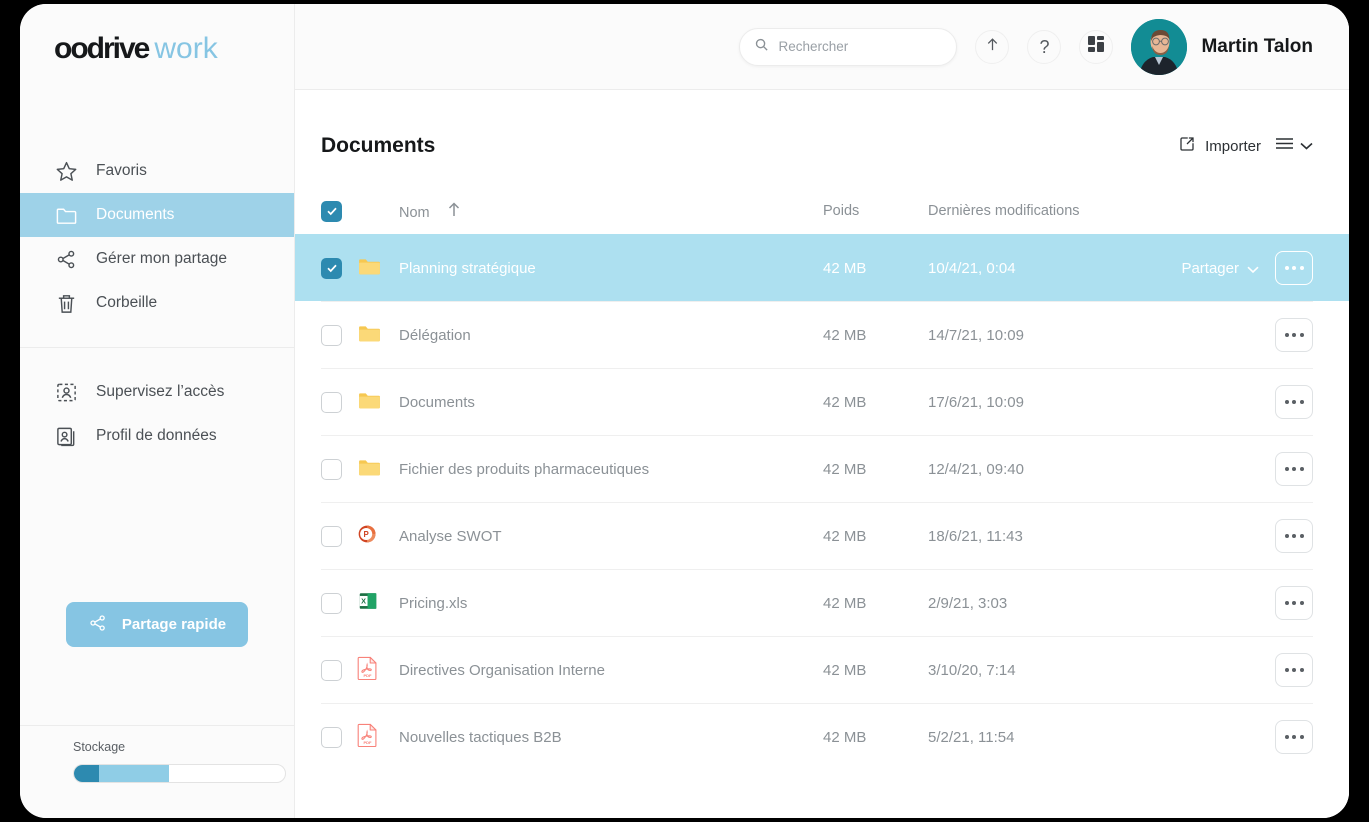 This screenshot has width=1369, height=822. I want to click on column-header-modified: Dernières modifications, so click(1035, 211).